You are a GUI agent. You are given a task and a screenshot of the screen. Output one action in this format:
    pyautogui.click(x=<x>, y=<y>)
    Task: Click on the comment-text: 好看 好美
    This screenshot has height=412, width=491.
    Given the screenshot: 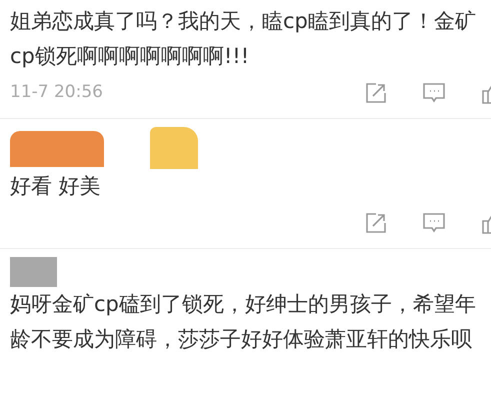 What is the action you would take?
    pyautogui.click(x=56, y=186)
    